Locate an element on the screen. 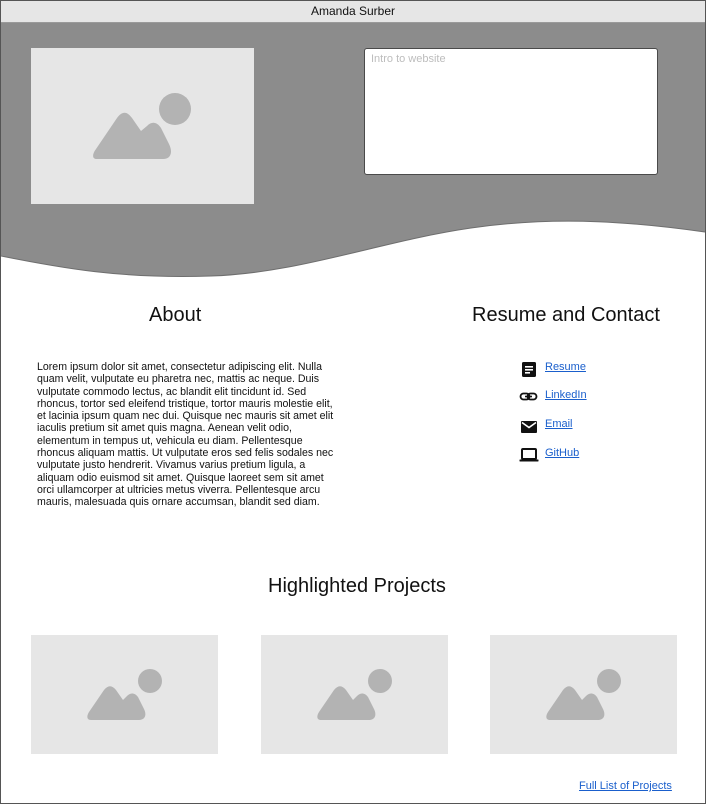 Image resolution: width=706 pixels, height=804 pixels. contact-item-linkedin: LinkedIn is located at coordinates (594, 397).